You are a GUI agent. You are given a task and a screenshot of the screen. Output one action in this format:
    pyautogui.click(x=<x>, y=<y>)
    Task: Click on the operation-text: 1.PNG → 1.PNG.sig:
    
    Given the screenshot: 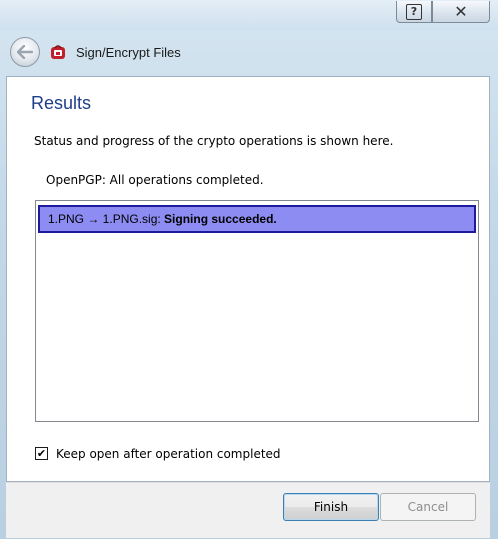 What is the action you would take?
    pyautogui.click(x=106, y=219)
    